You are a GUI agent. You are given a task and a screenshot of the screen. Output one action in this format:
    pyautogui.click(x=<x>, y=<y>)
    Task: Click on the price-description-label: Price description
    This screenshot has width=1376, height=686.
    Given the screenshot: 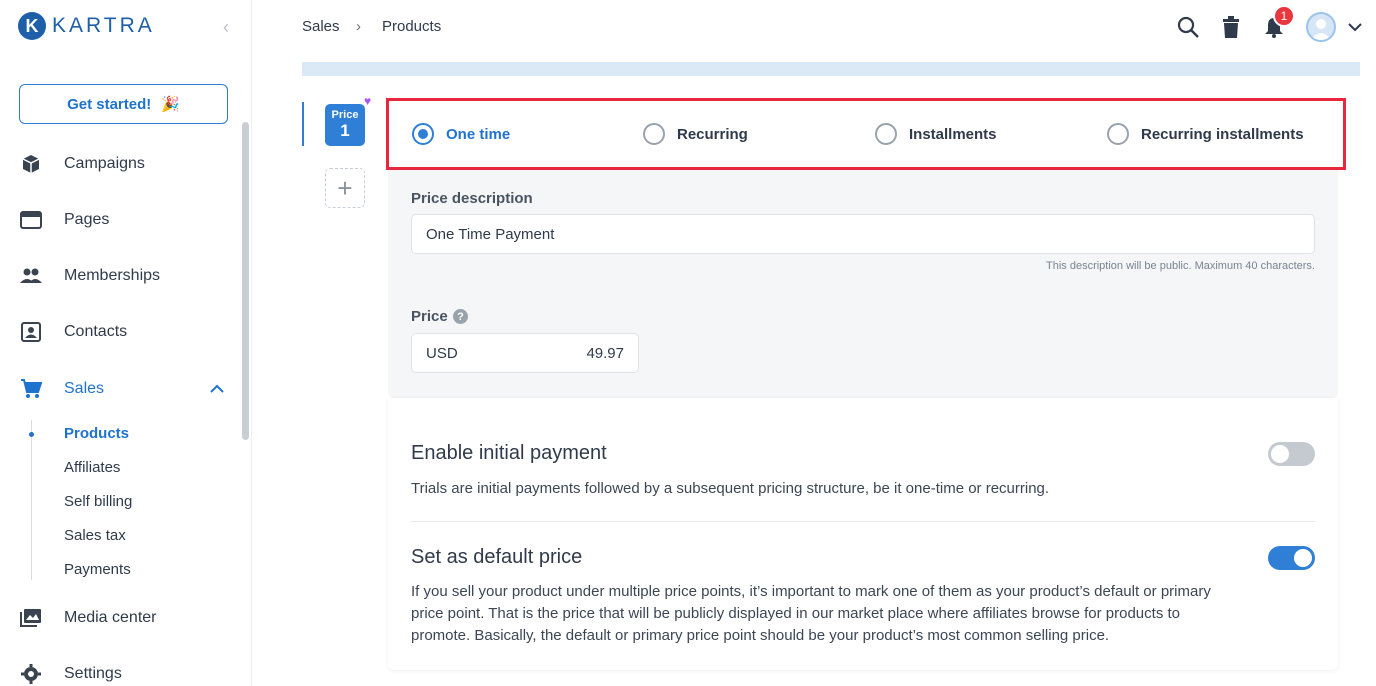 What is the action you would take?
    pyautogui.click(x=472, y=198)
    